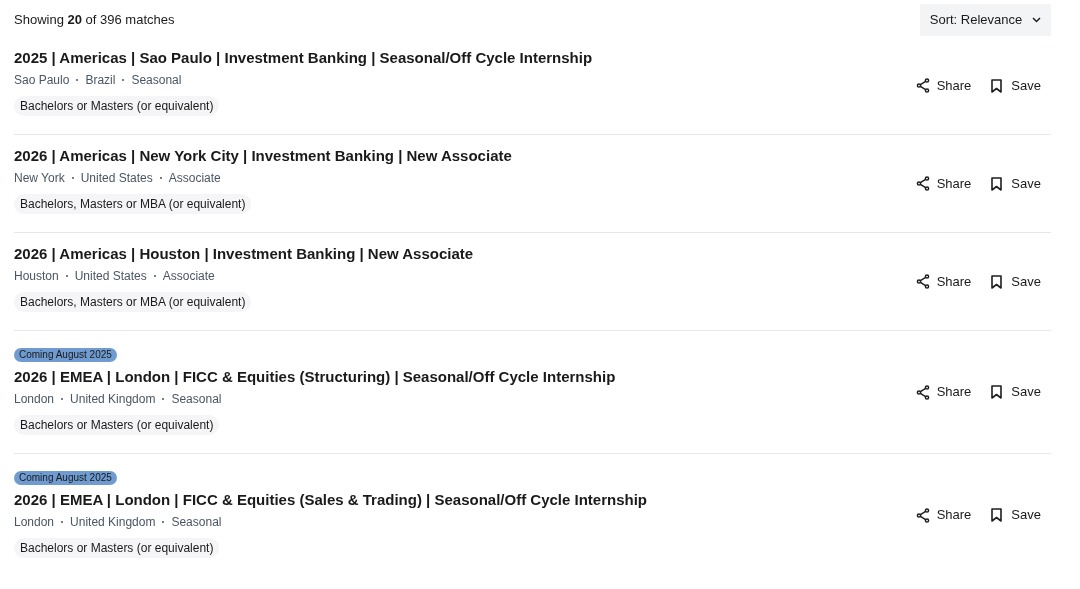 This screenshot has height=589, width=1080. Describe the element at coordinates (36, 276) in the screenshot. I see `job-meta: Houston` at that location.